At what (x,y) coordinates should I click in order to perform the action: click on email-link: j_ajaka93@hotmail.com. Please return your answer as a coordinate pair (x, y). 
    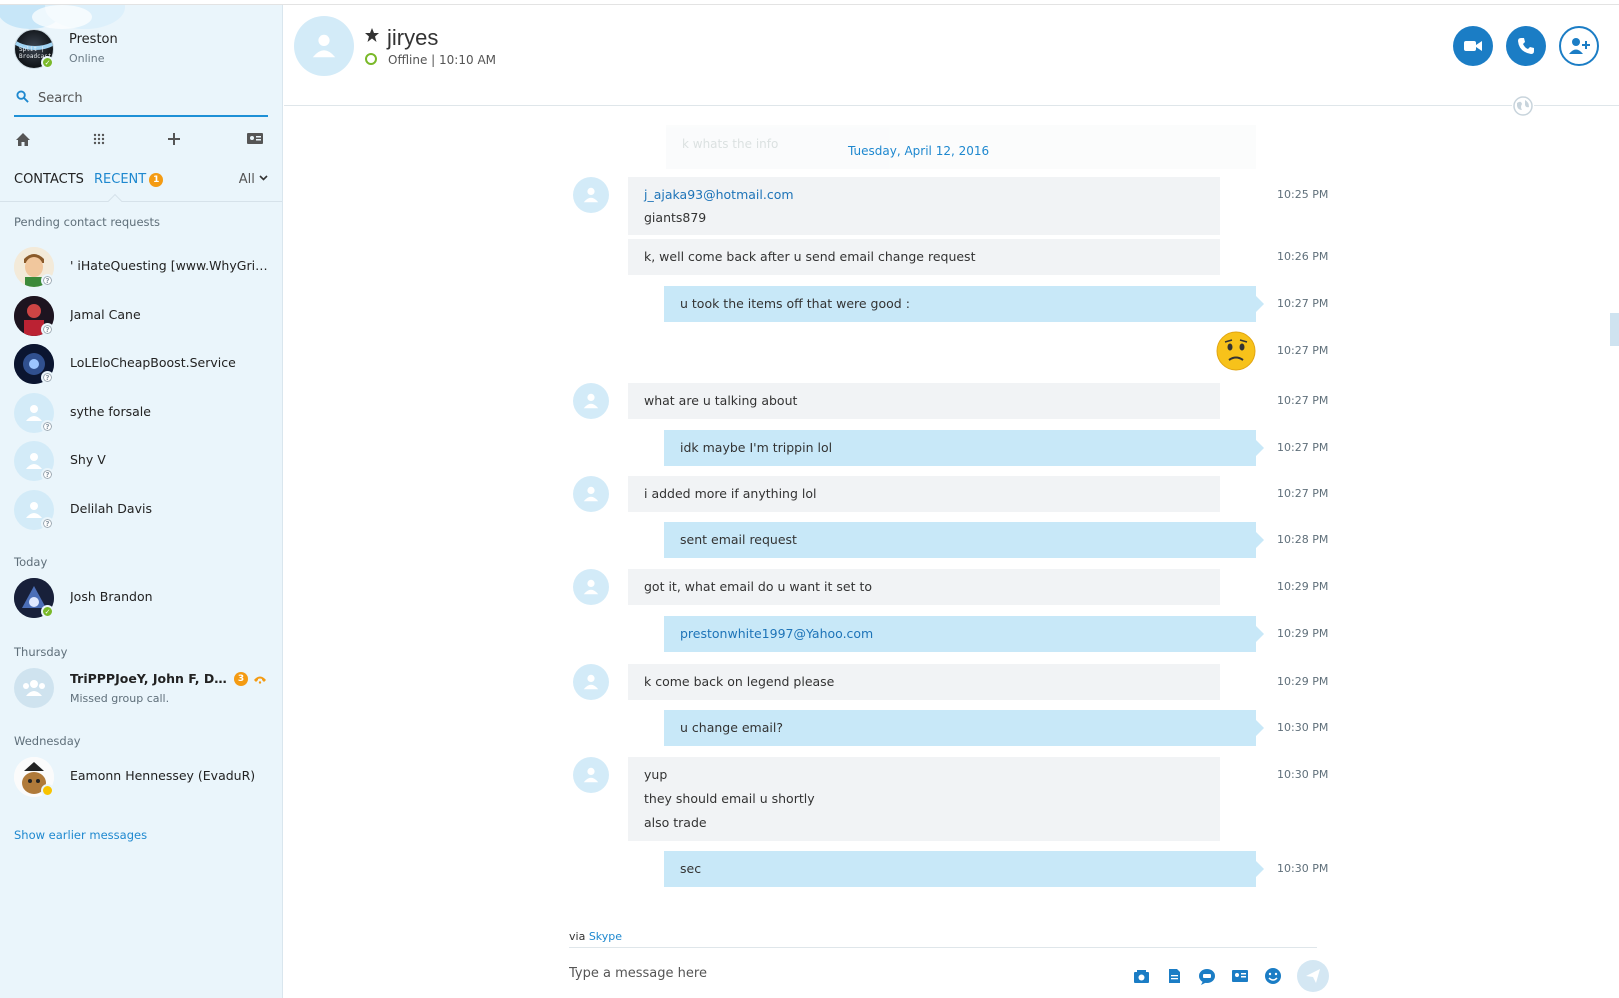
    Looking at the image, I should click on (924, 194).